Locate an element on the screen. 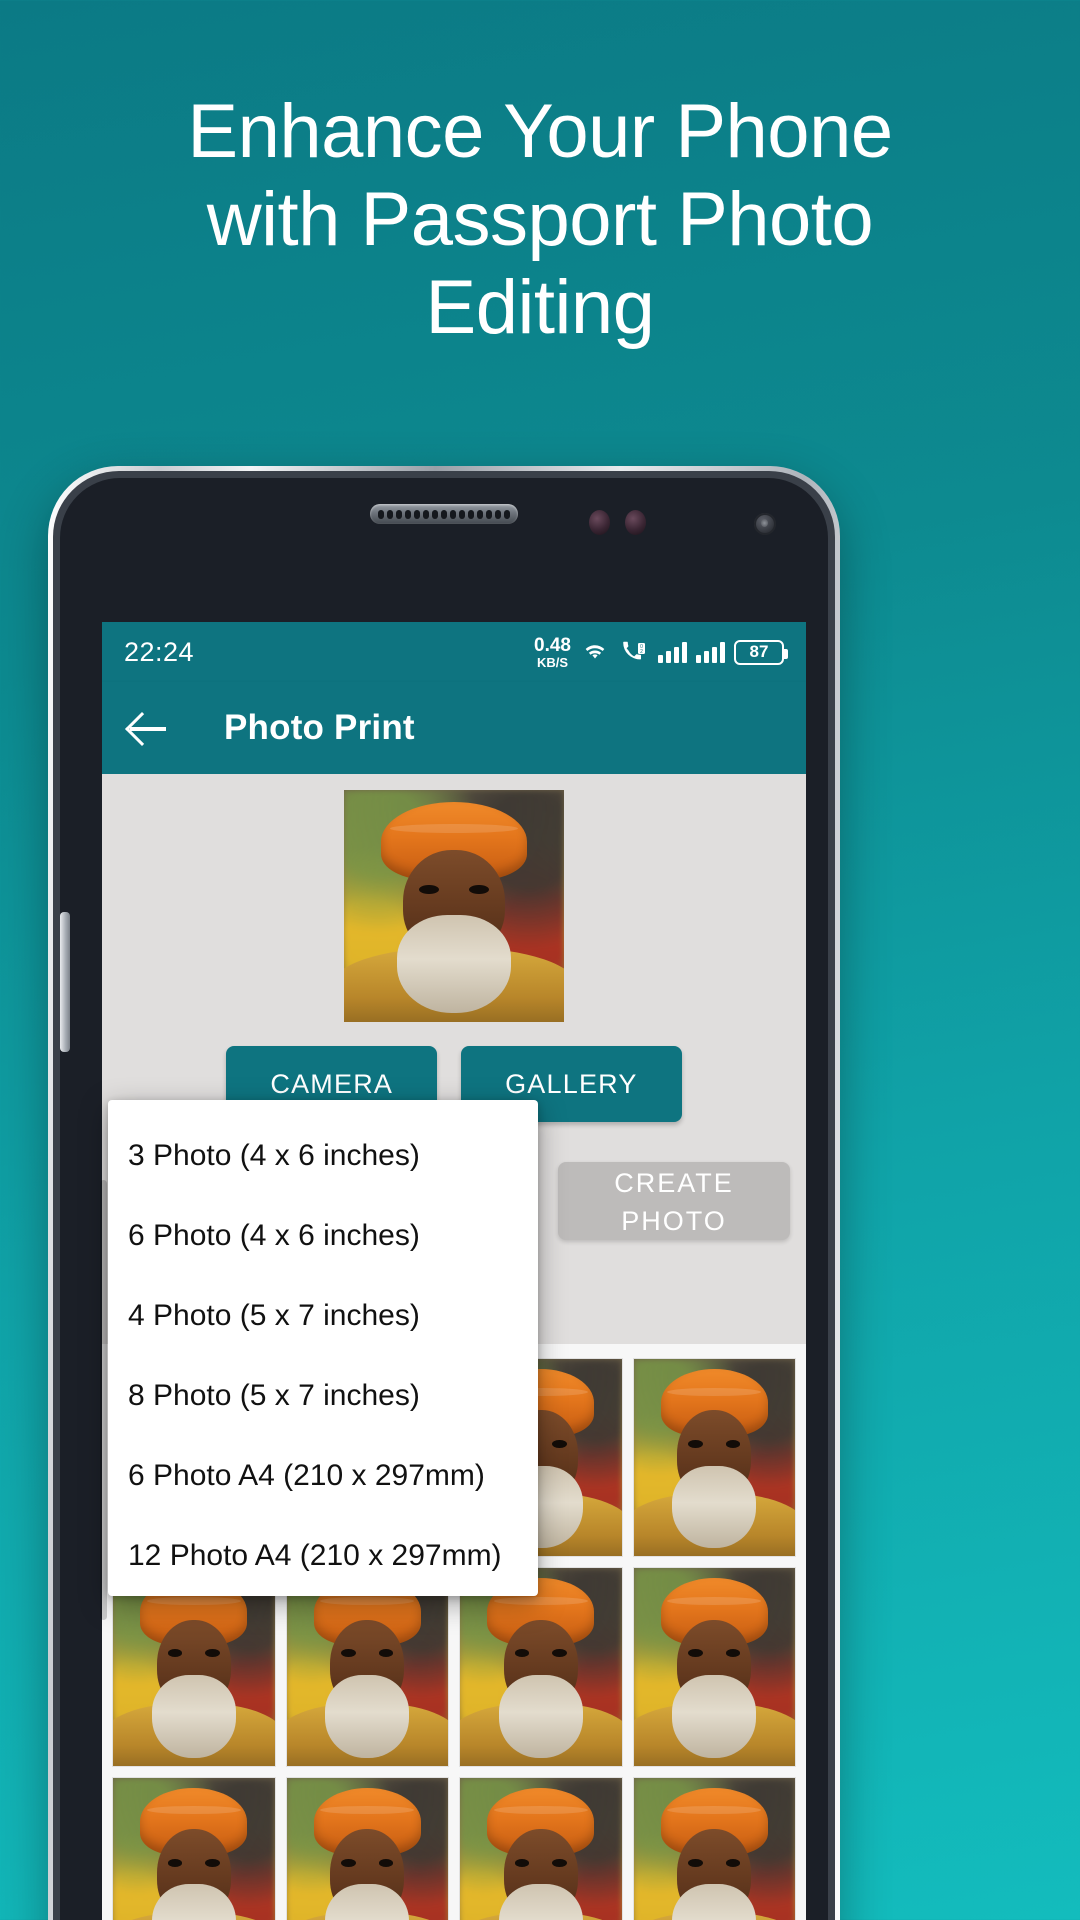 This screenshot has width=1080, height=1920. status-icons: 0.48 KB/S 0 2 87 is located at coordinates (661, 652).